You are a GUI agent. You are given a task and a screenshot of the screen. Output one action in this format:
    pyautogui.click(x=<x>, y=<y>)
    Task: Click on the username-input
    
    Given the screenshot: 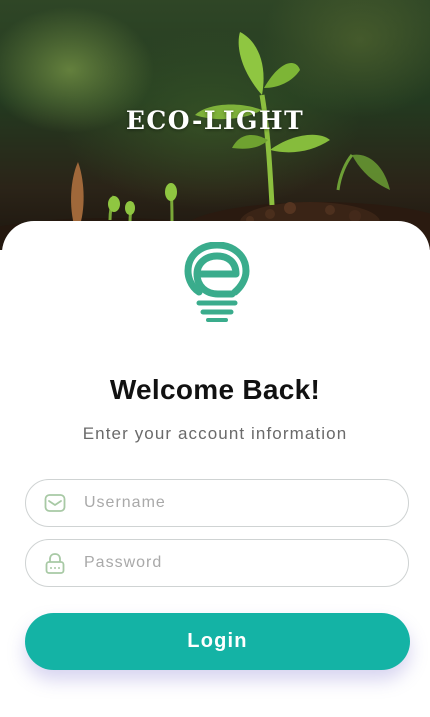 What is the action you would take?
    pyautogui.click(x=239, y=503)
    